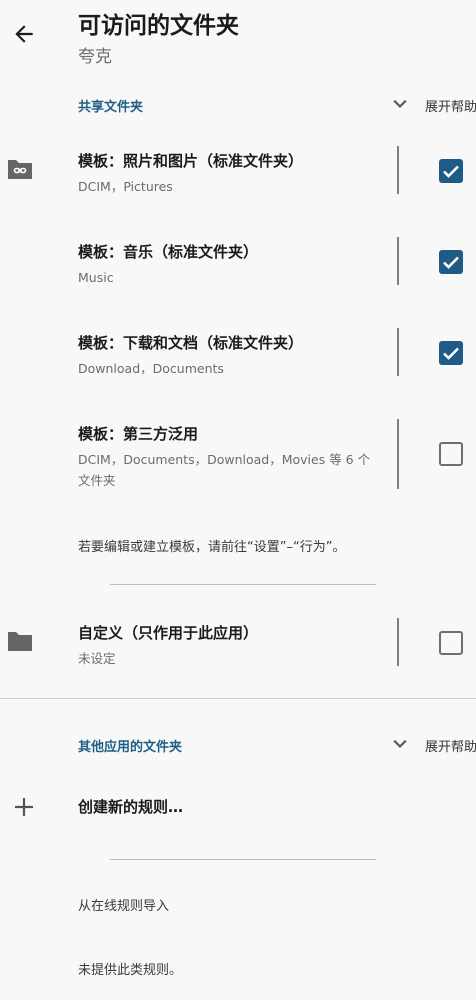  What do you see at coordinates (191, 343) in the screenshot?
I see `row-title-downloads: 模板：下载和文档（标准文件夹）` at bounding box center [191, 343].